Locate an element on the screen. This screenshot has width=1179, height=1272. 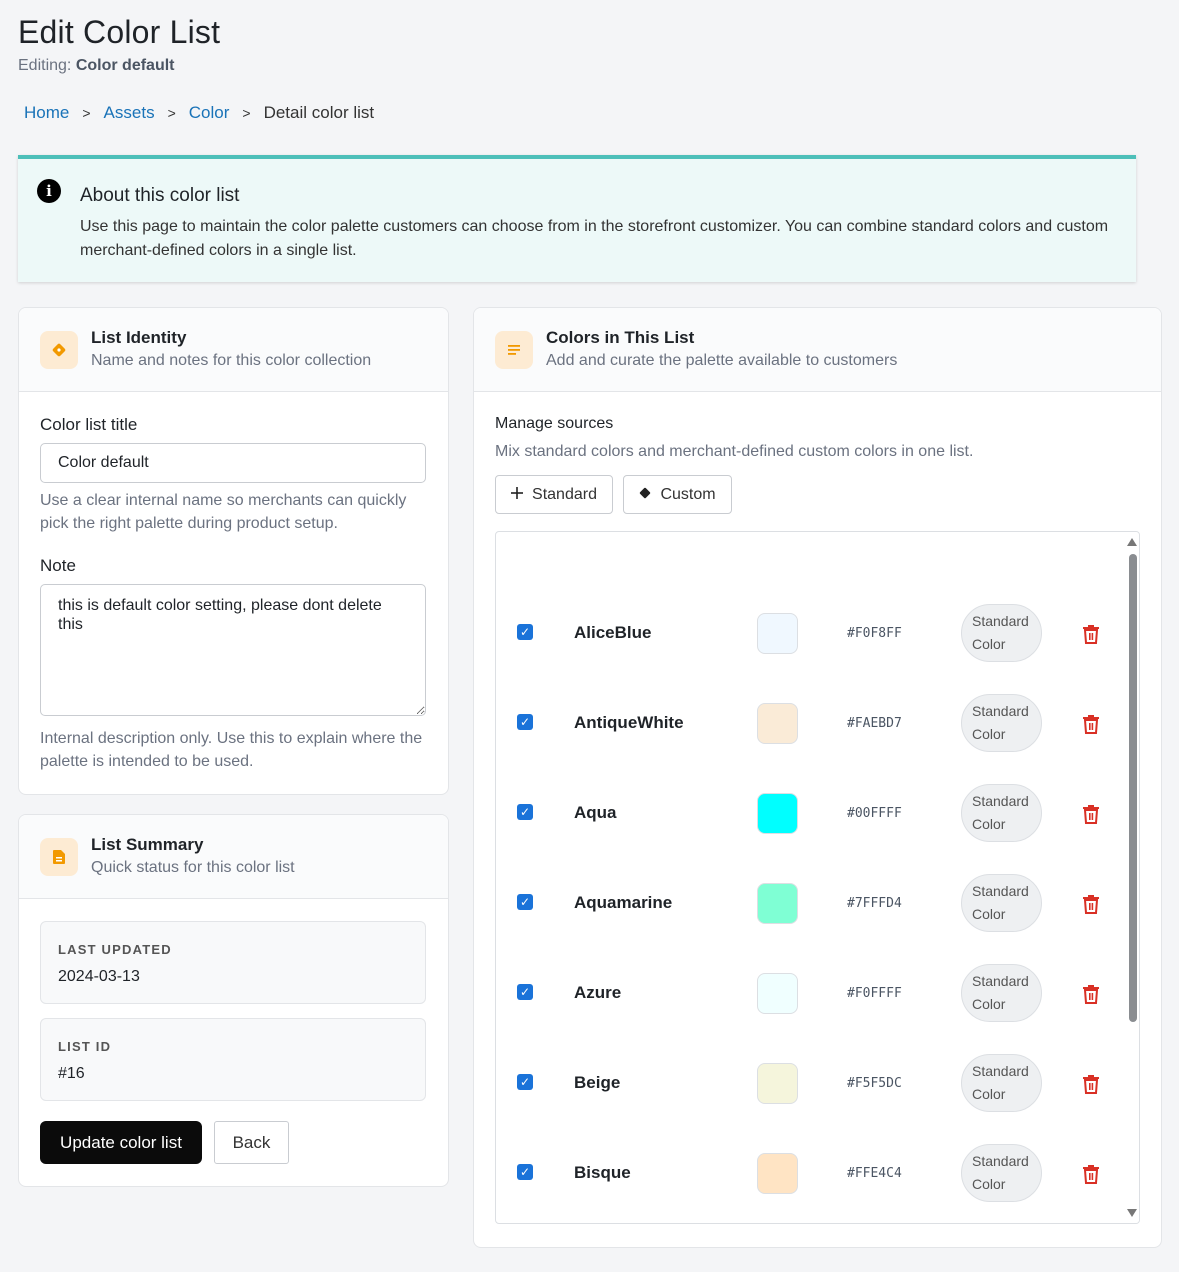
list-icon is located at coordinates (514, 350).